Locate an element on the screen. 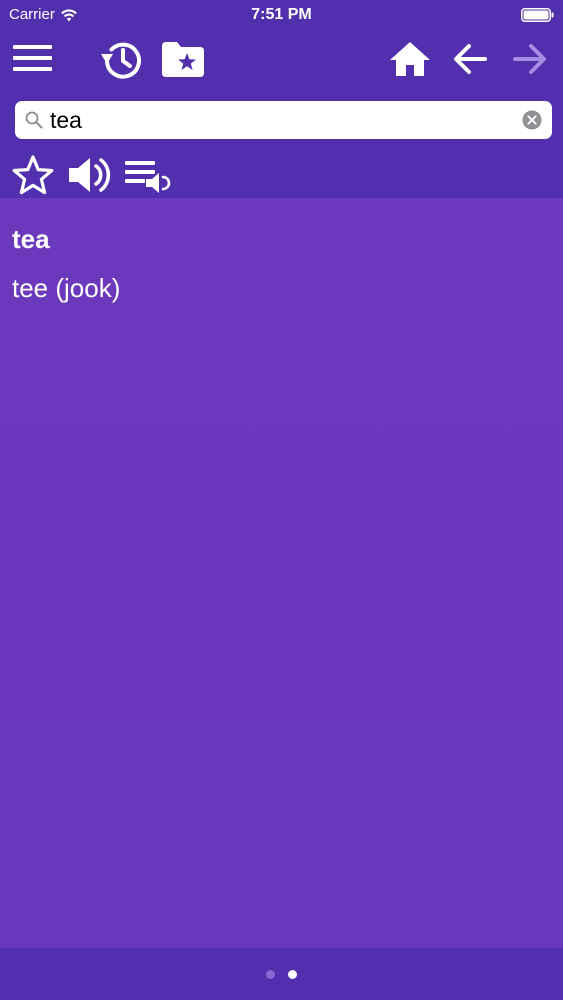 This screenshot has width=563, height=1000. bottom-bar is located at coordinates (281, 974).